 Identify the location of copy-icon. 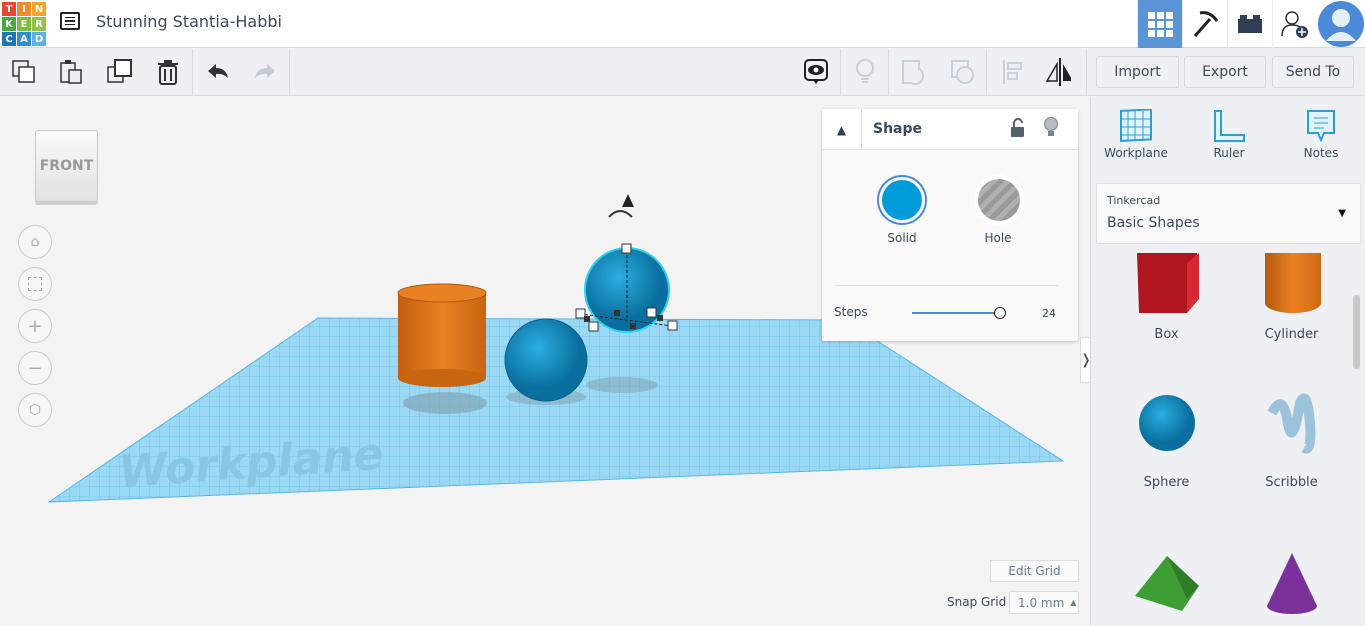
(24, 72).